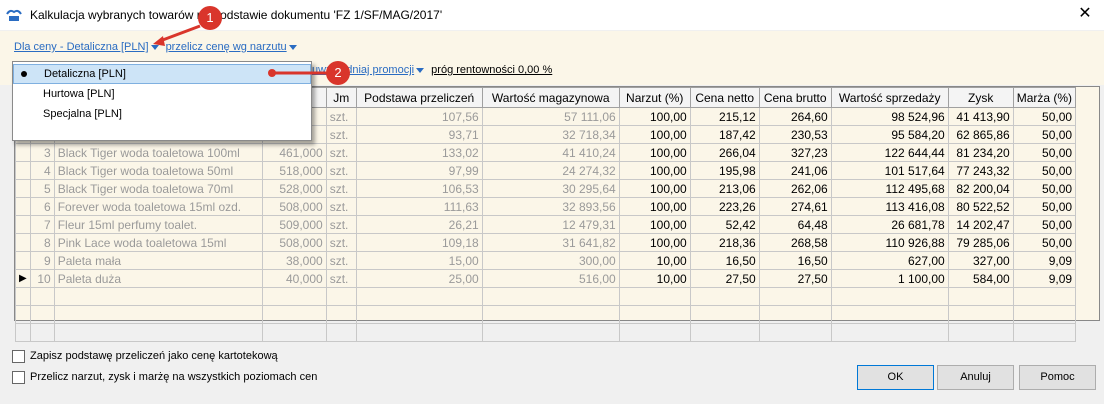  Describe the element at coordinates (158, 170) in the screenshot. I see `cell-name: Black Tiger woda toaletowa 50ml` at that location.